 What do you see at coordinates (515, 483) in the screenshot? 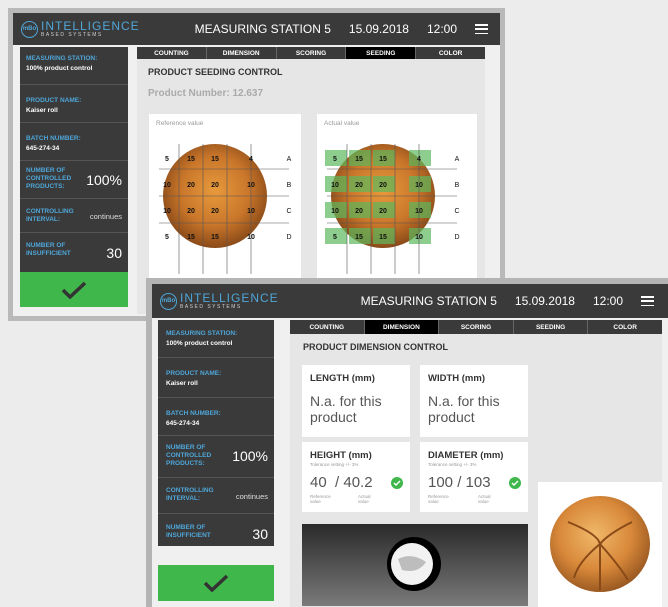
I see `ok-icon` at bounding box center [515, 483].